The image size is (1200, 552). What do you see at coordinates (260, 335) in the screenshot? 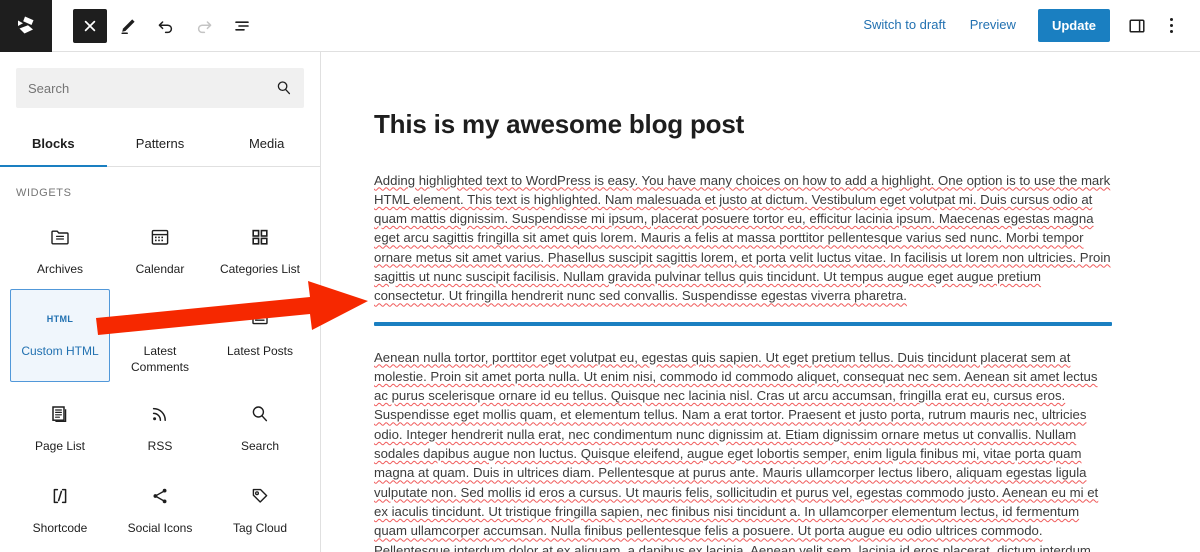
I see `widget-latest-posts: Latest Posts` at bounding box center [260, 335].